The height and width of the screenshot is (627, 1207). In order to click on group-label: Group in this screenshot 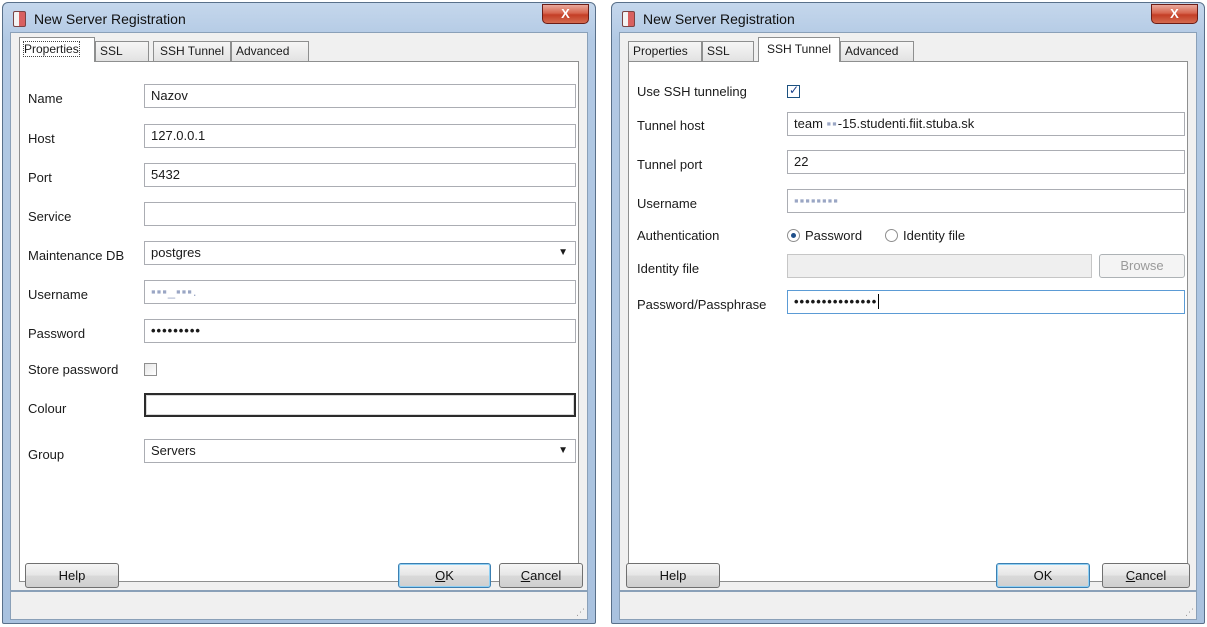, I will do `click(46, 454)`.